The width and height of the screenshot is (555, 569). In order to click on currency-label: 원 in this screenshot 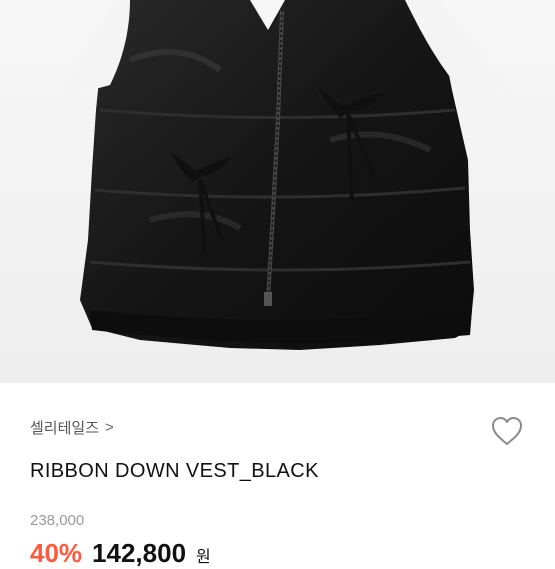, I will do `click(203, 557)`.